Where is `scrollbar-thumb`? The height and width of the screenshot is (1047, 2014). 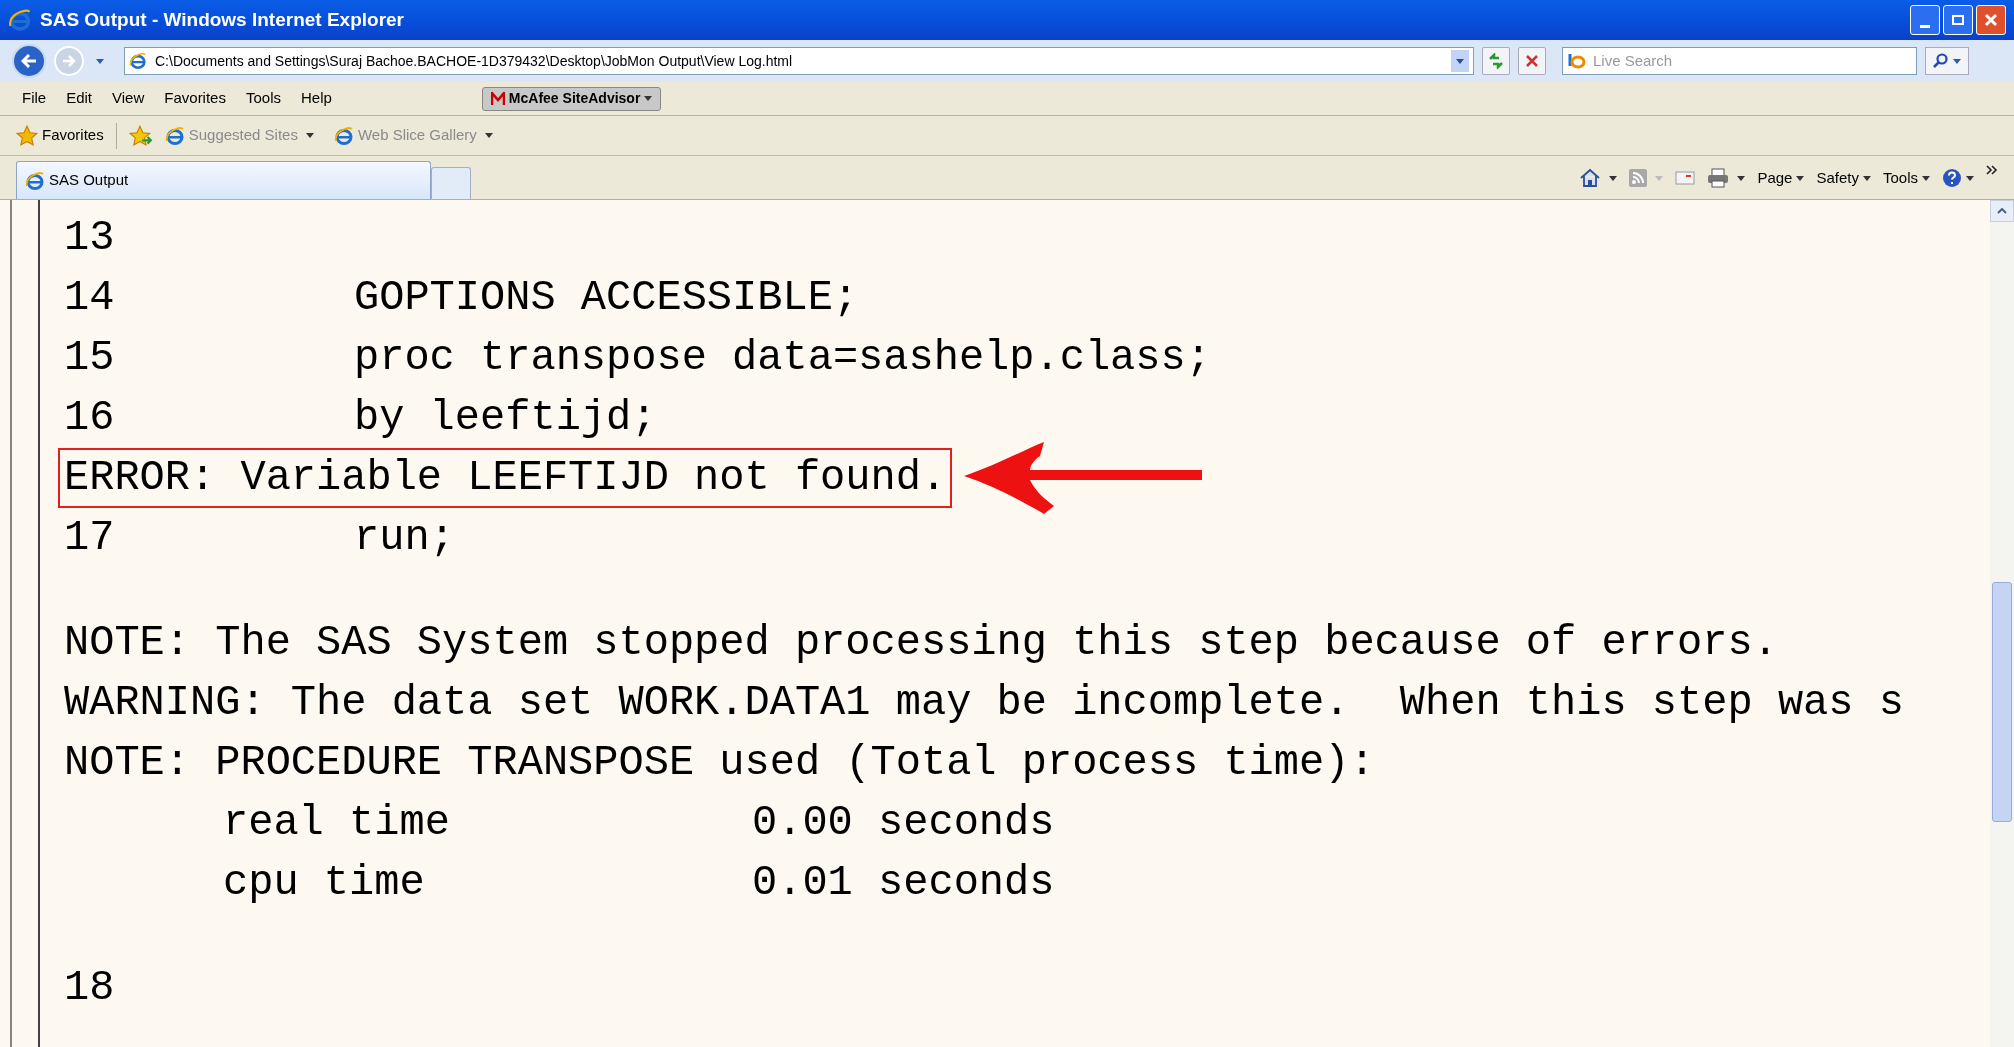
scrollbar-thumb is located at coordinates (2002, 702).